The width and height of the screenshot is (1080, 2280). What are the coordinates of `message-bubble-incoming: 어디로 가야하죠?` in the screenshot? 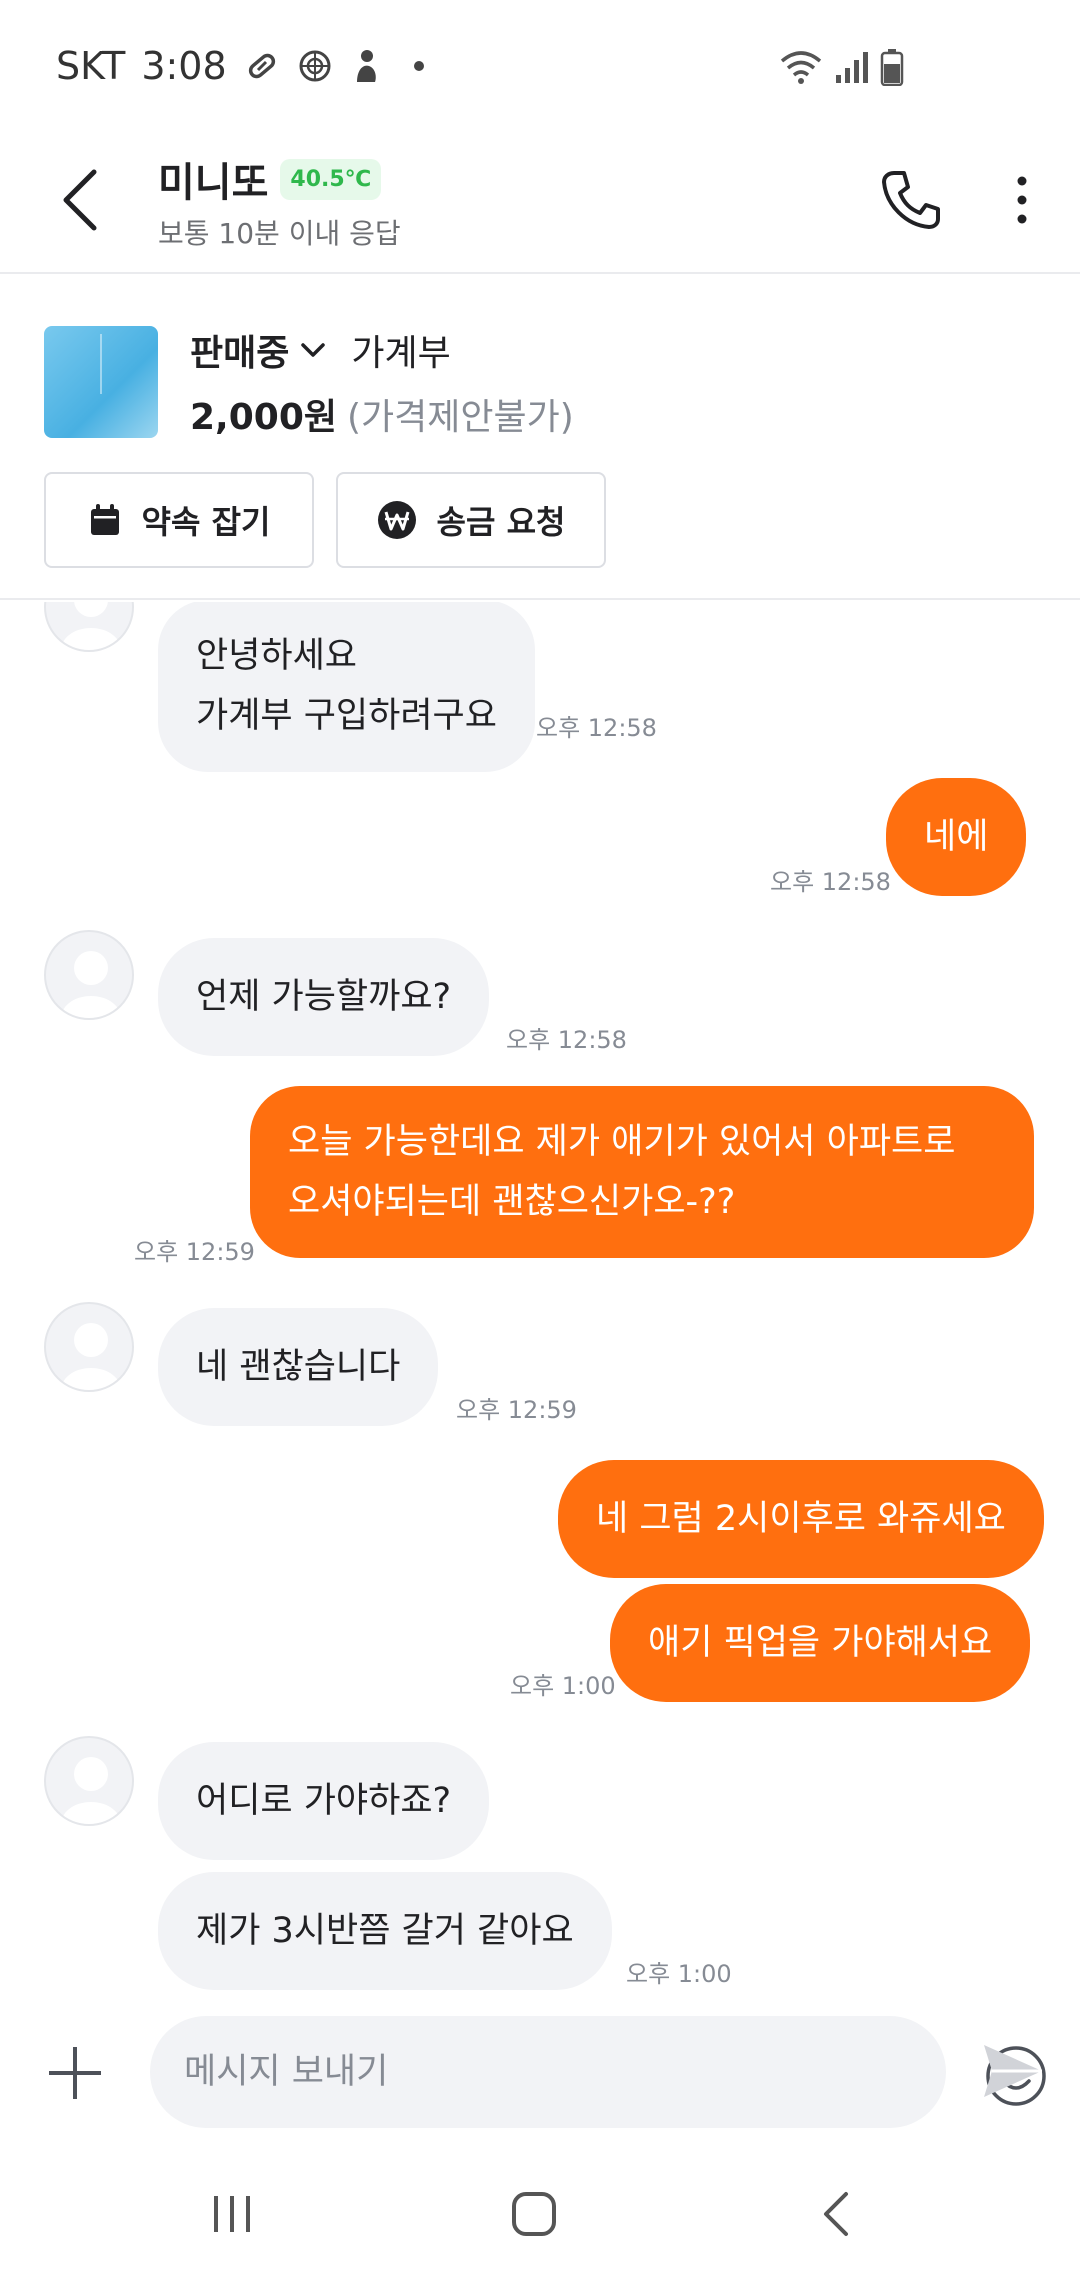 It's located at (324, 1801).